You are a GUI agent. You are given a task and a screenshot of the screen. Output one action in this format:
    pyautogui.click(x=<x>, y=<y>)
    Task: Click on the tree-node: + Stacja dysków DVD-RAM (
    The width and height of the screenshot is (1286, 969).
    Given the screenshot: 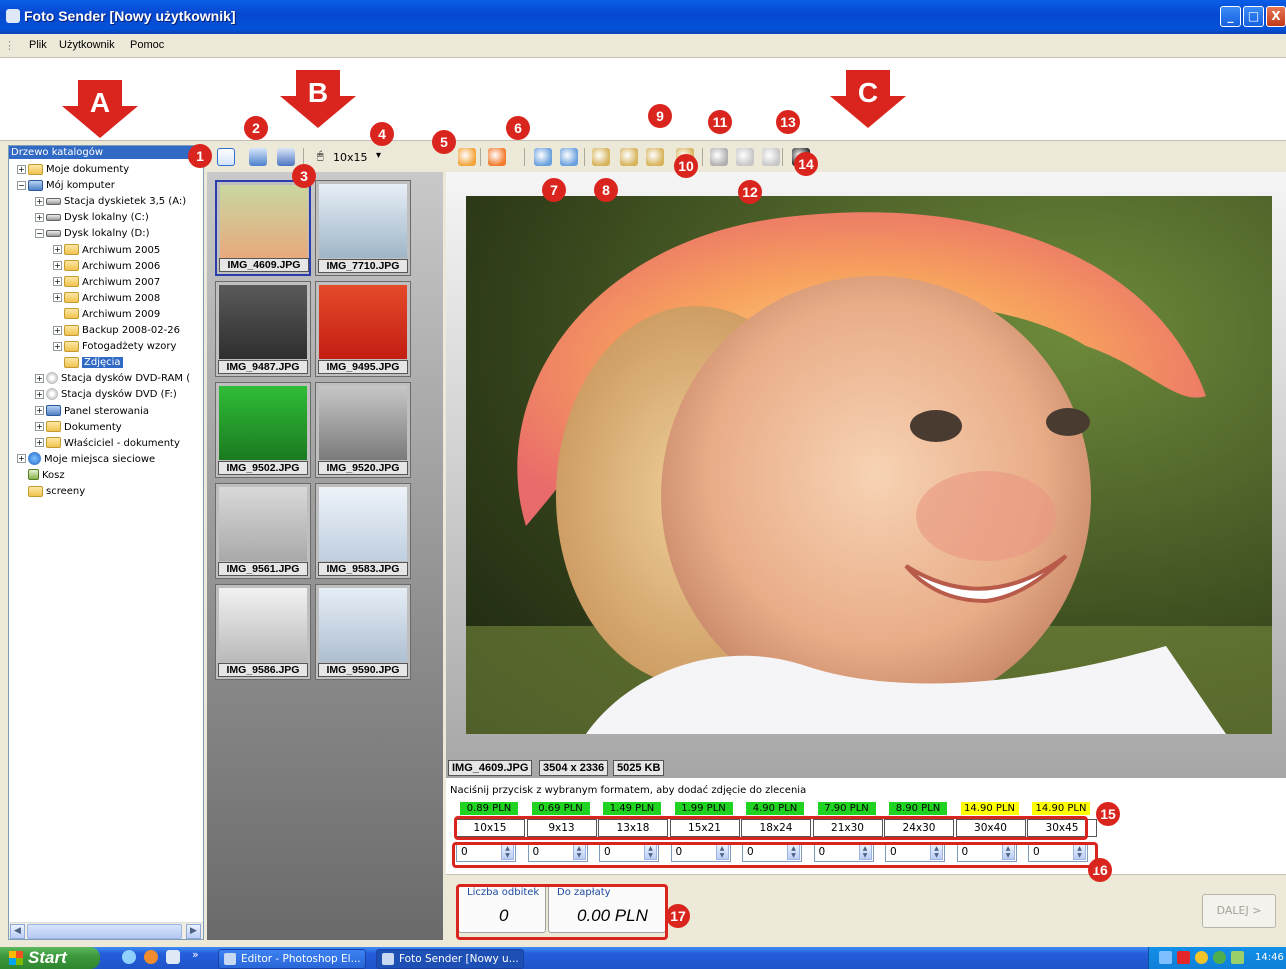 What is the action you would take?
    pyautogui.click(x=112, y=379)
    